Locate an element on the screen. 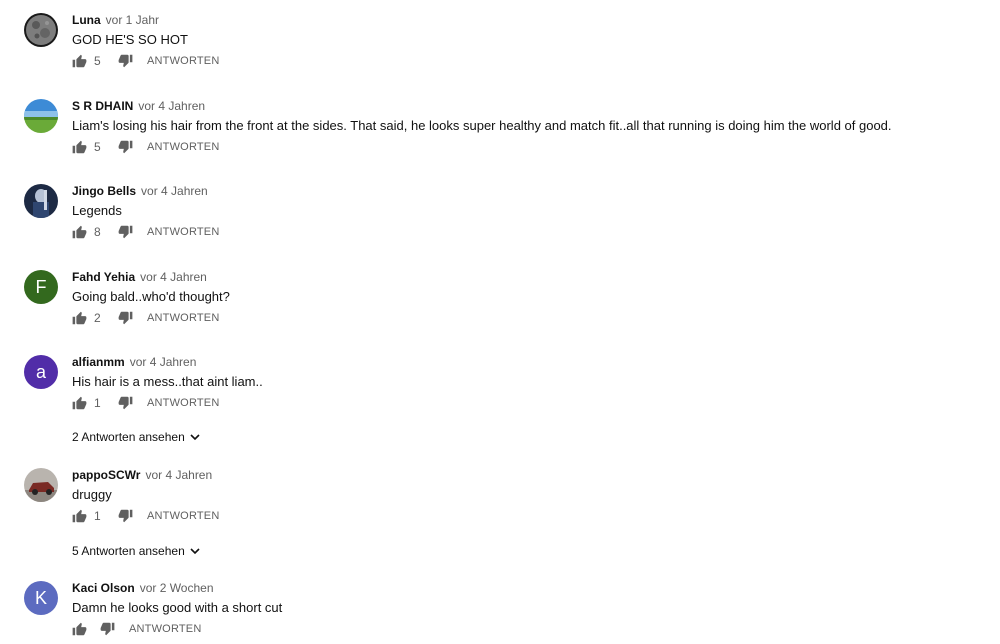 The width and height of the screenshot is (1000, 644). author-name: alfianmm is located at coordinates (98, 362).